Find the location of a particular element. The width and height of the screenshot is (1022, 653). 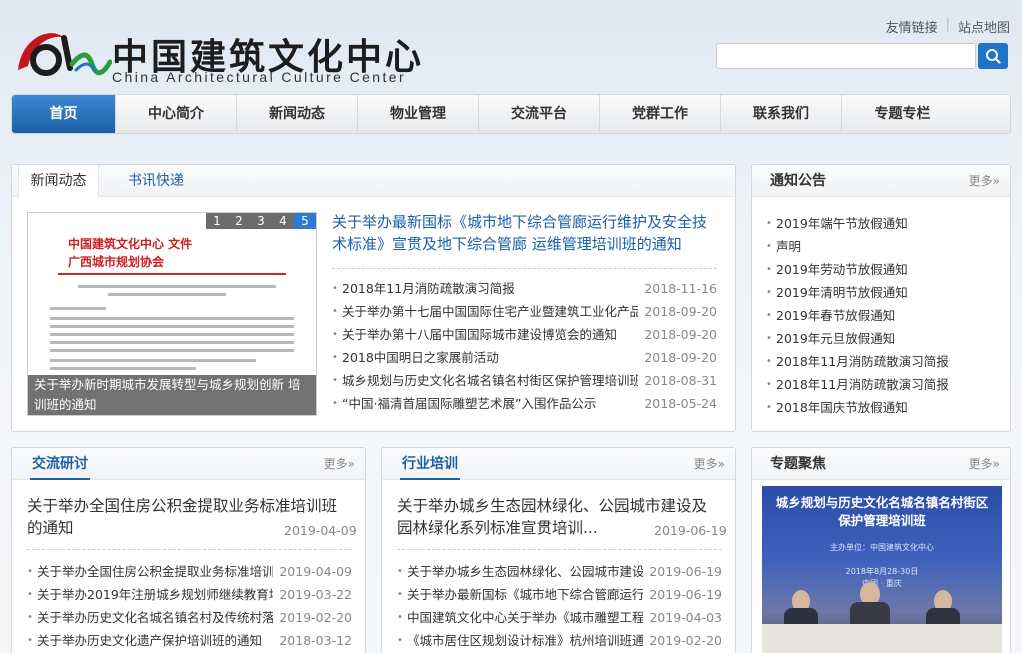

topic-panel-header: 专题聚焦 更多» is located at coordinates (881, 464).